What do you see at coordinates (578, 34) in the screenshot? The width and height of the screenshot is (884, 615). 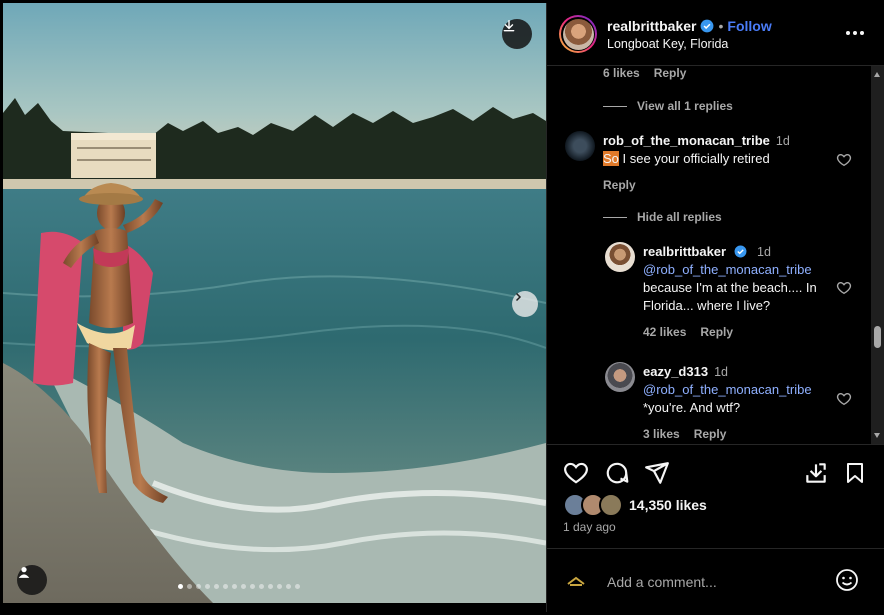 I see `author-avatar` at bounding box center [578, 34].